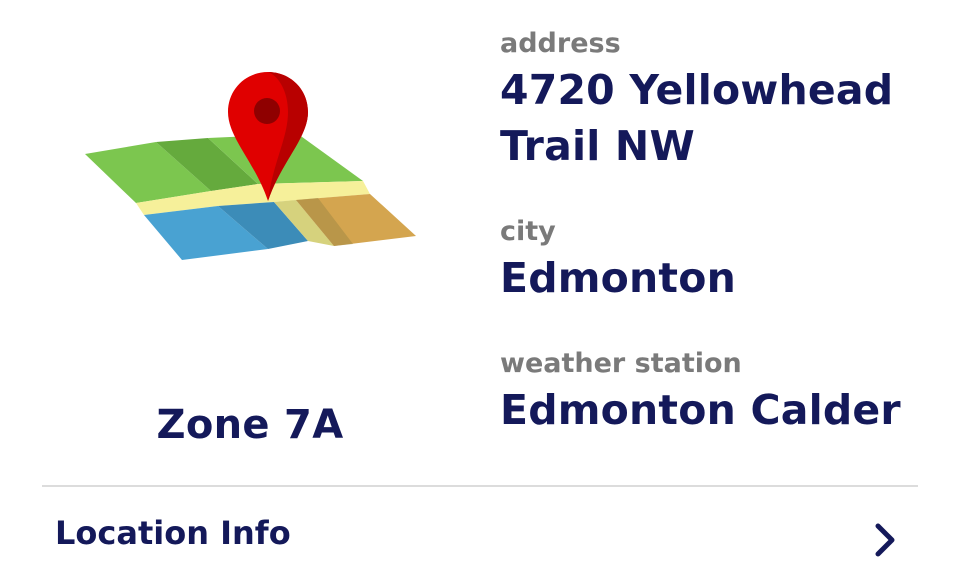  I want to click on chevron-right-icon, so click(885, 540).